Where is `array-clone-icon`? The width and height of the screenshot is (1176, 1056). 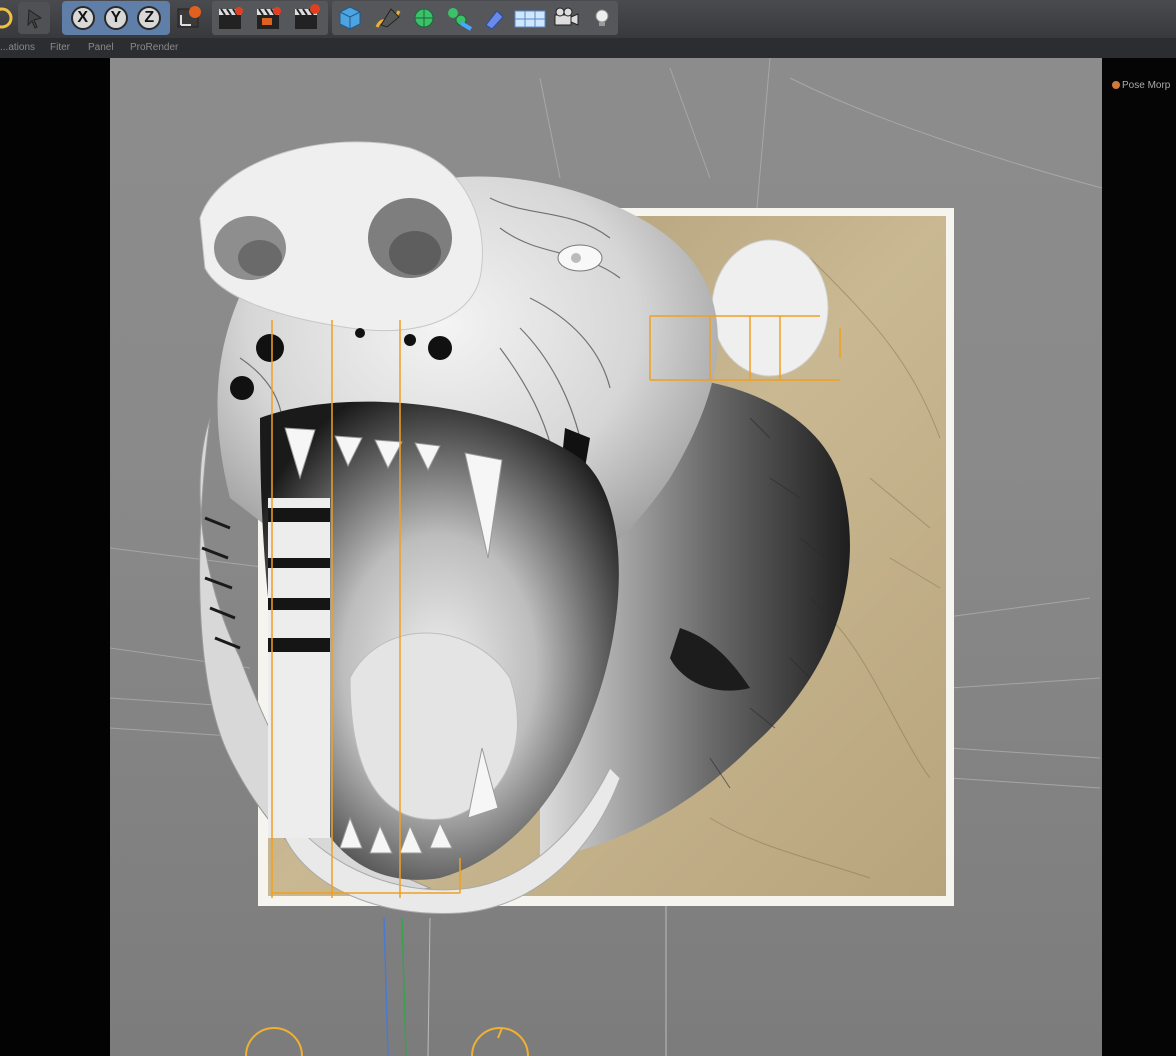 array-clone-icon is located at coordinates (458, 18).